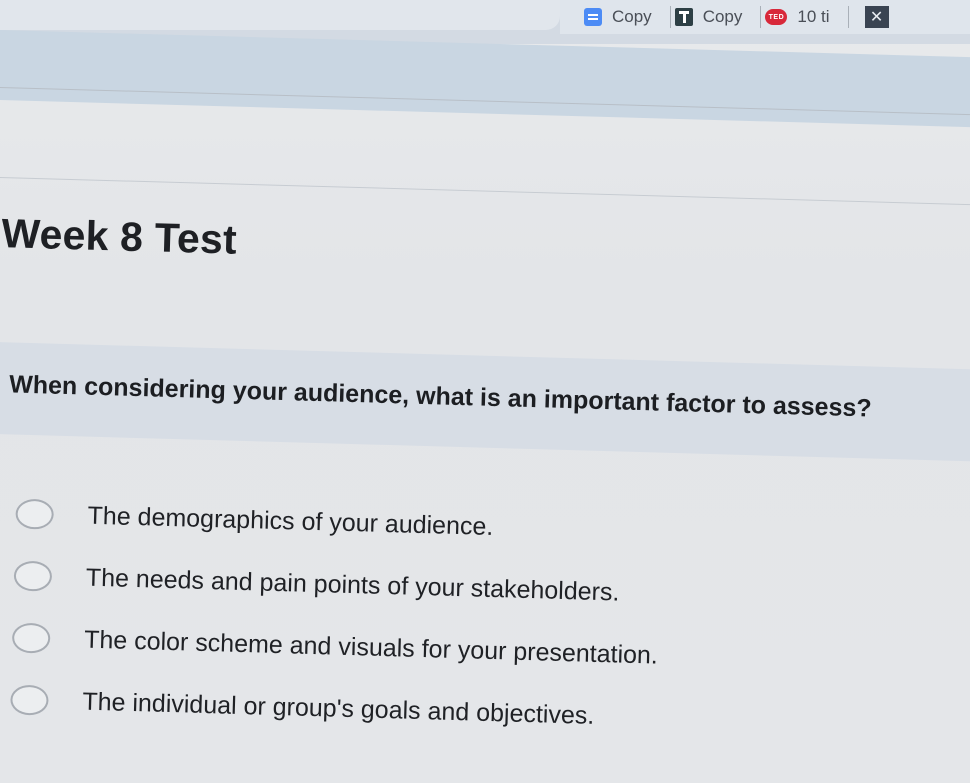 This screenshot has height=783, width=970. I want to click on answer-label: The demographics of your audience., so click(290, 521).